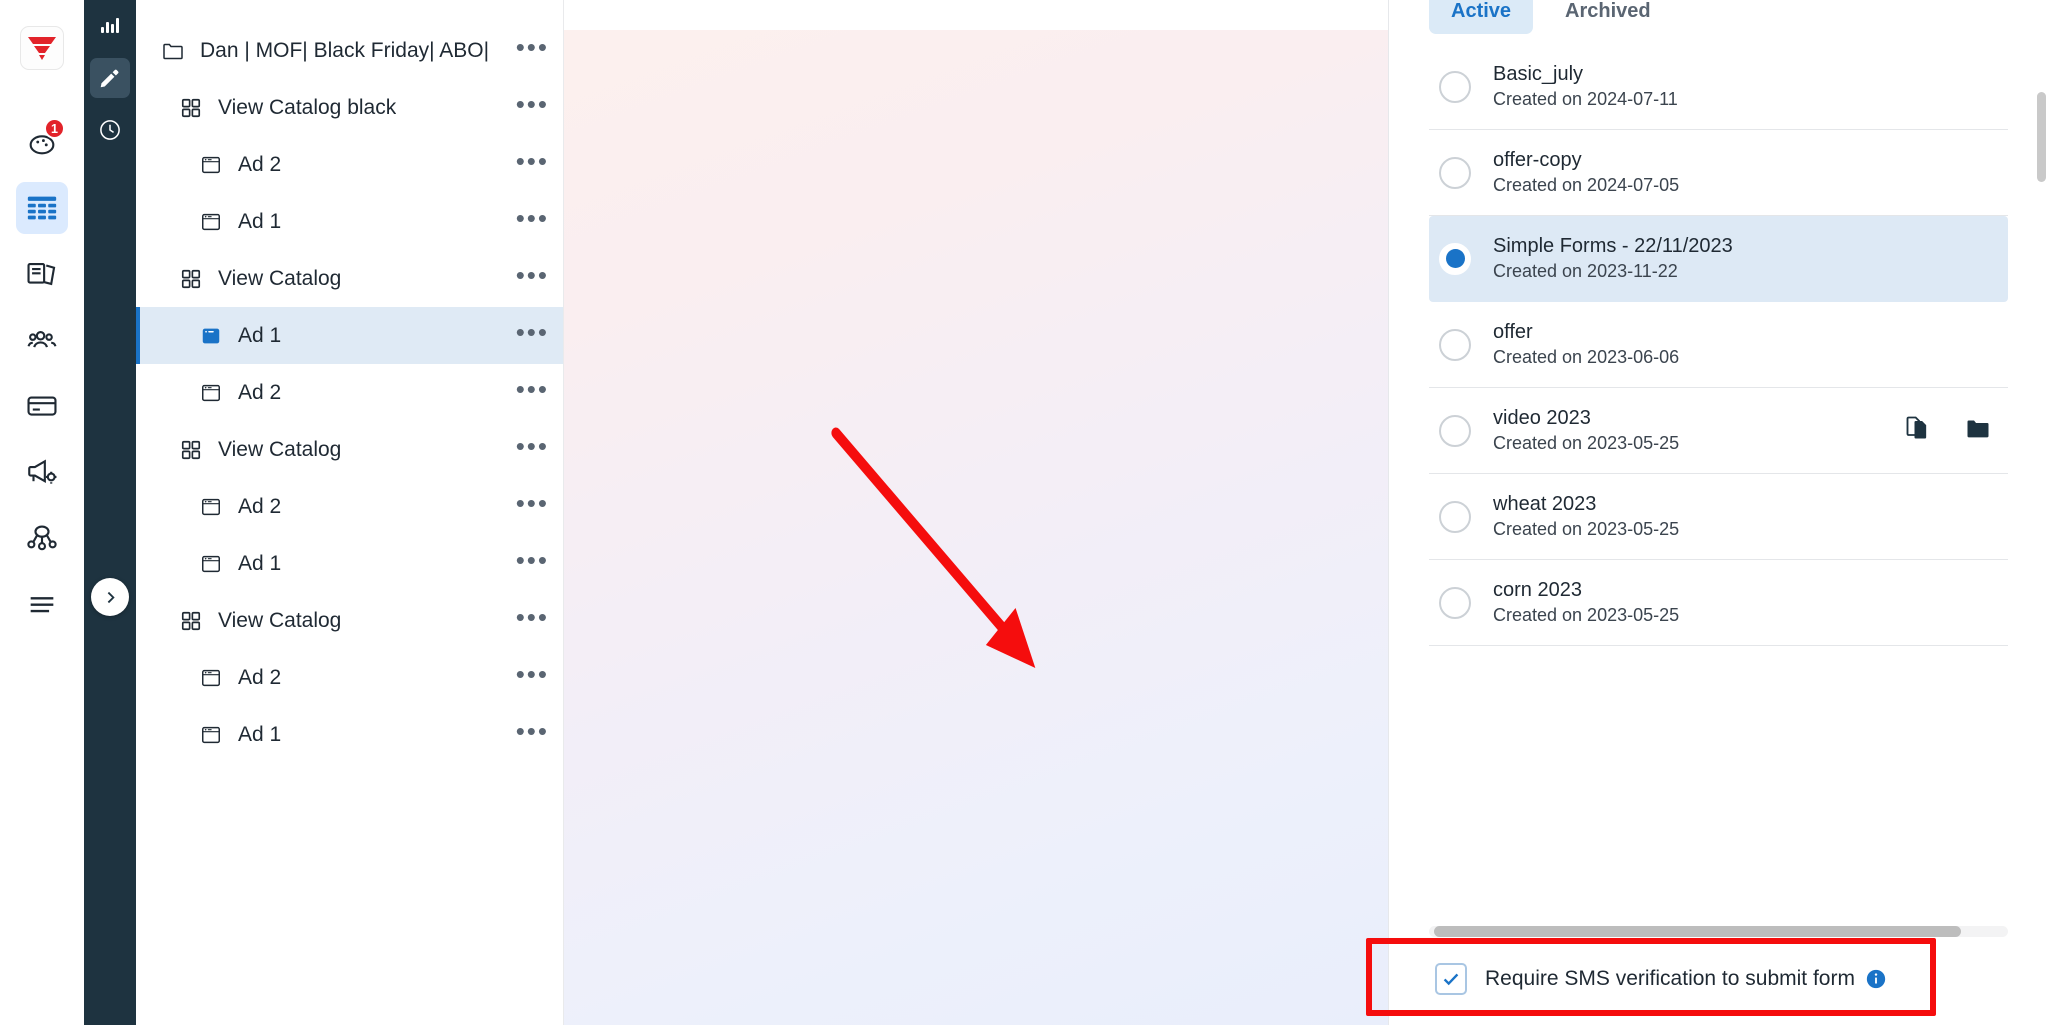  I want to click on horizontal-scrollbar-track, so click(1718, 931).